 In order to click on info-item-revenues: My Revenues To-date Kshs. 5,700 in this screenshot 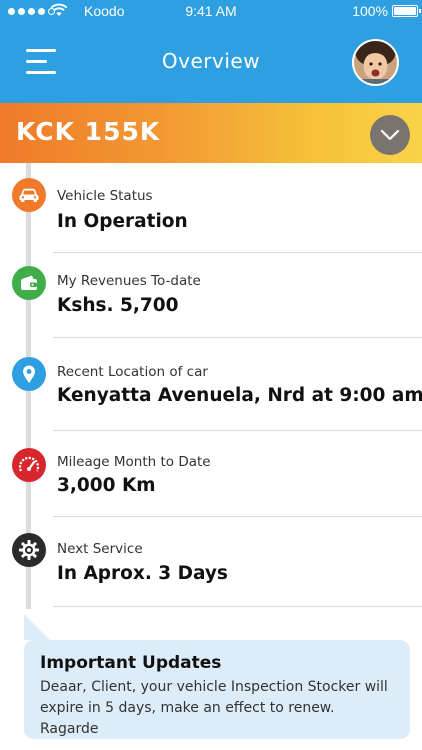, I will do `click(211, 295)`.